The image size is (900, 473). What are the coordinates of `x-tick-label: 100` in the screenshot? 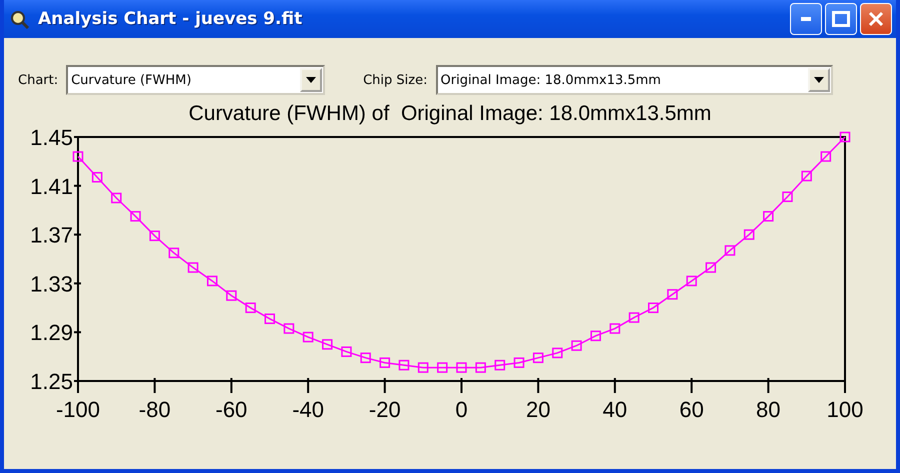 It's located at (845, 409).